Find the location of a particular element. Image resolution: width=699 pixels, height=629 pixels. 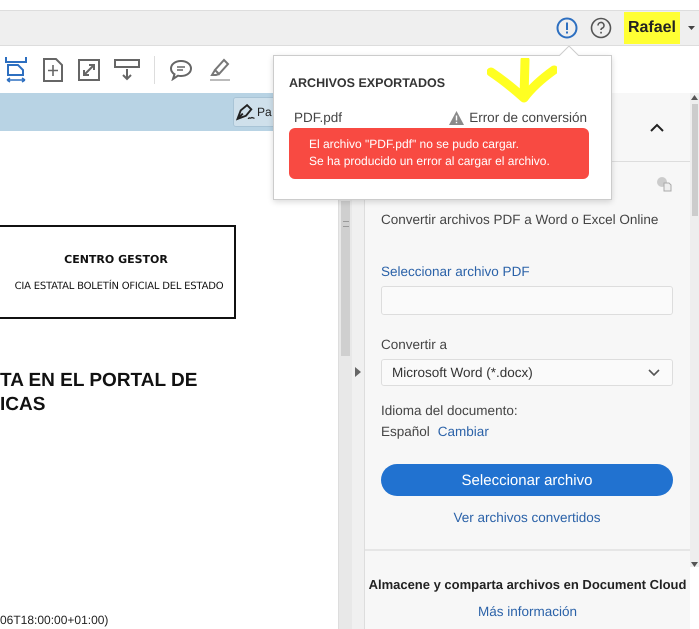

convert-label: Convertir a is located at coordinates (414, 344).